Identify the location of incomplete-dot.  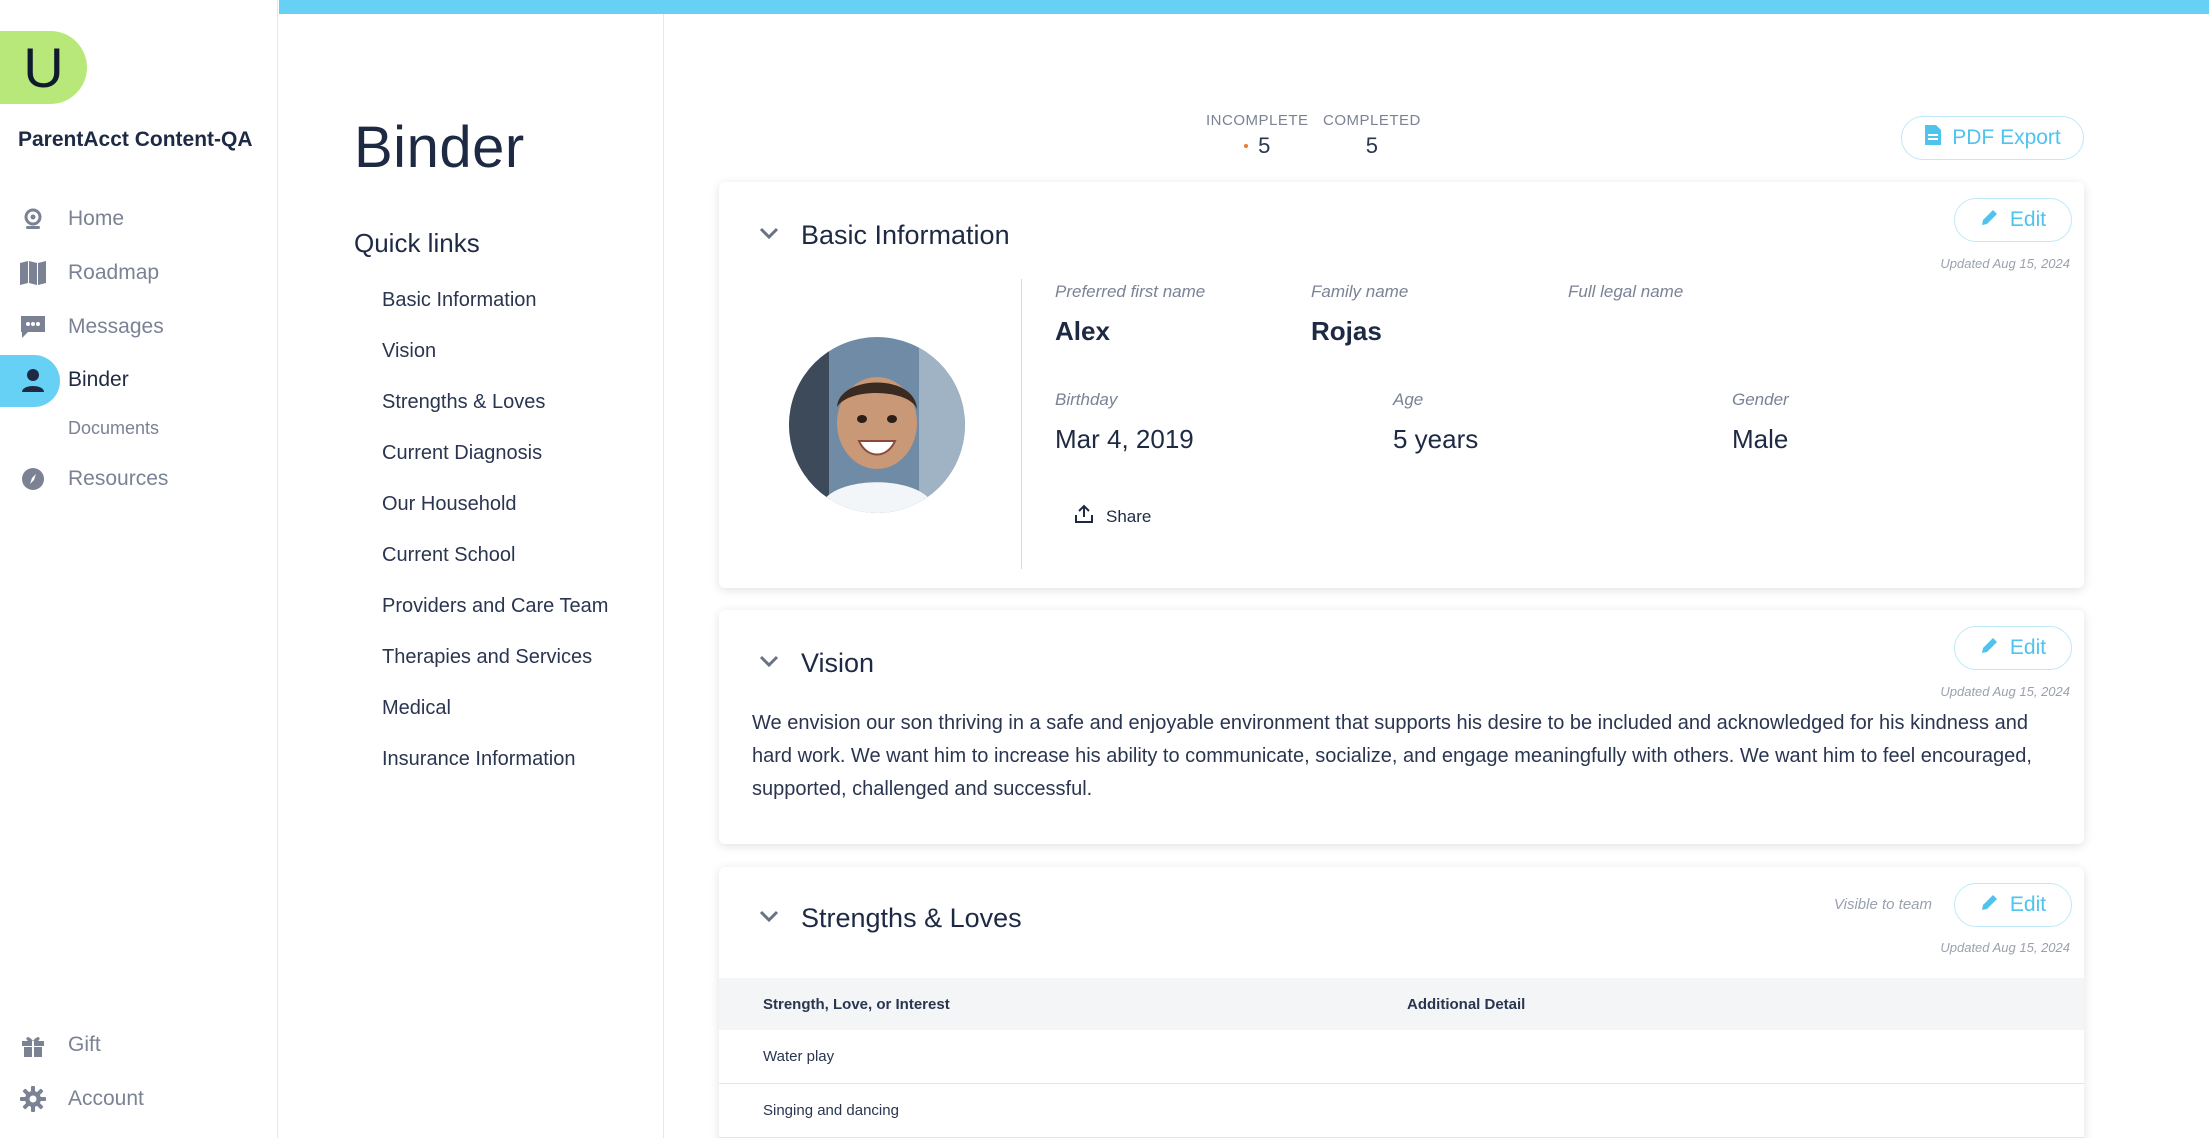
(1246, 146).